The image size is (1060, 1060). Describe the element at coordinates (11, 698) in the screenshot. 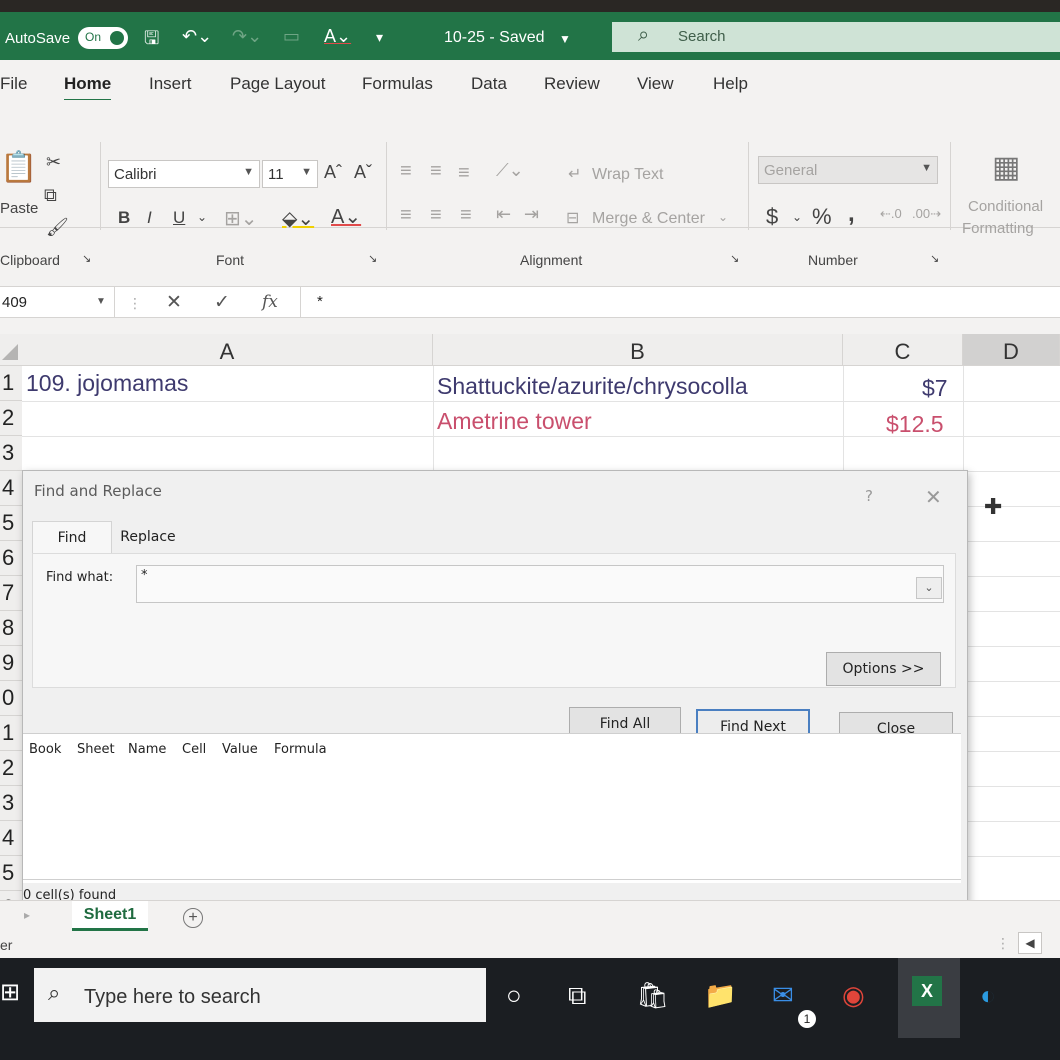

I see `row-header: 0` at that location.